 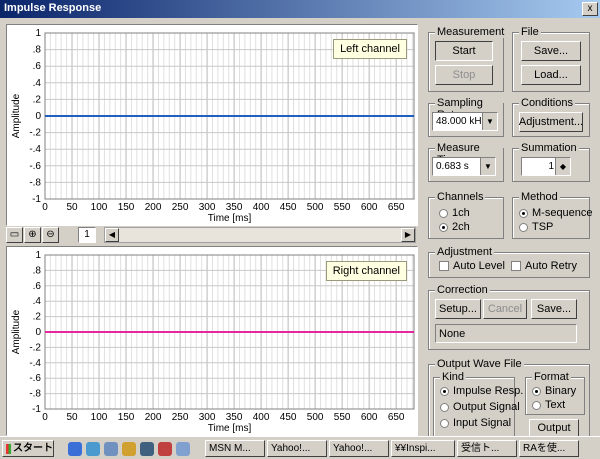 I want to click on x-tick-label: 400, so click(x=261, y=207).